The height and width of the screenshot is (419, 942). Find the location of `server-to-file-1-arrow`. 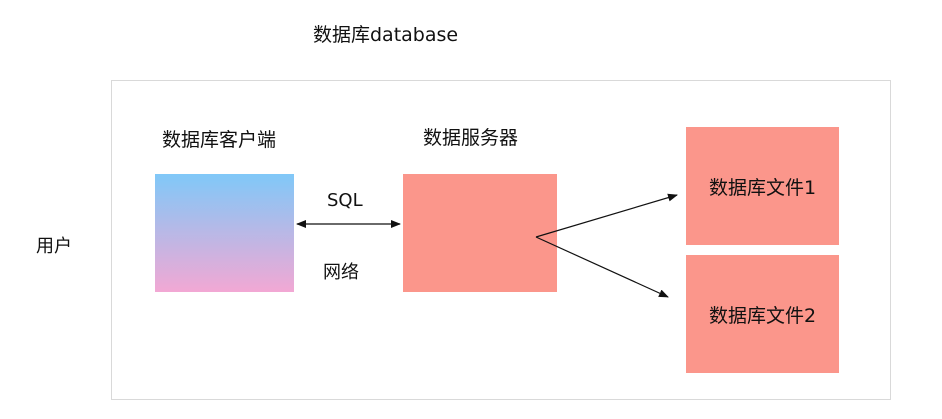

server-to-file-1-arrow is located at coordinates (606, 215).